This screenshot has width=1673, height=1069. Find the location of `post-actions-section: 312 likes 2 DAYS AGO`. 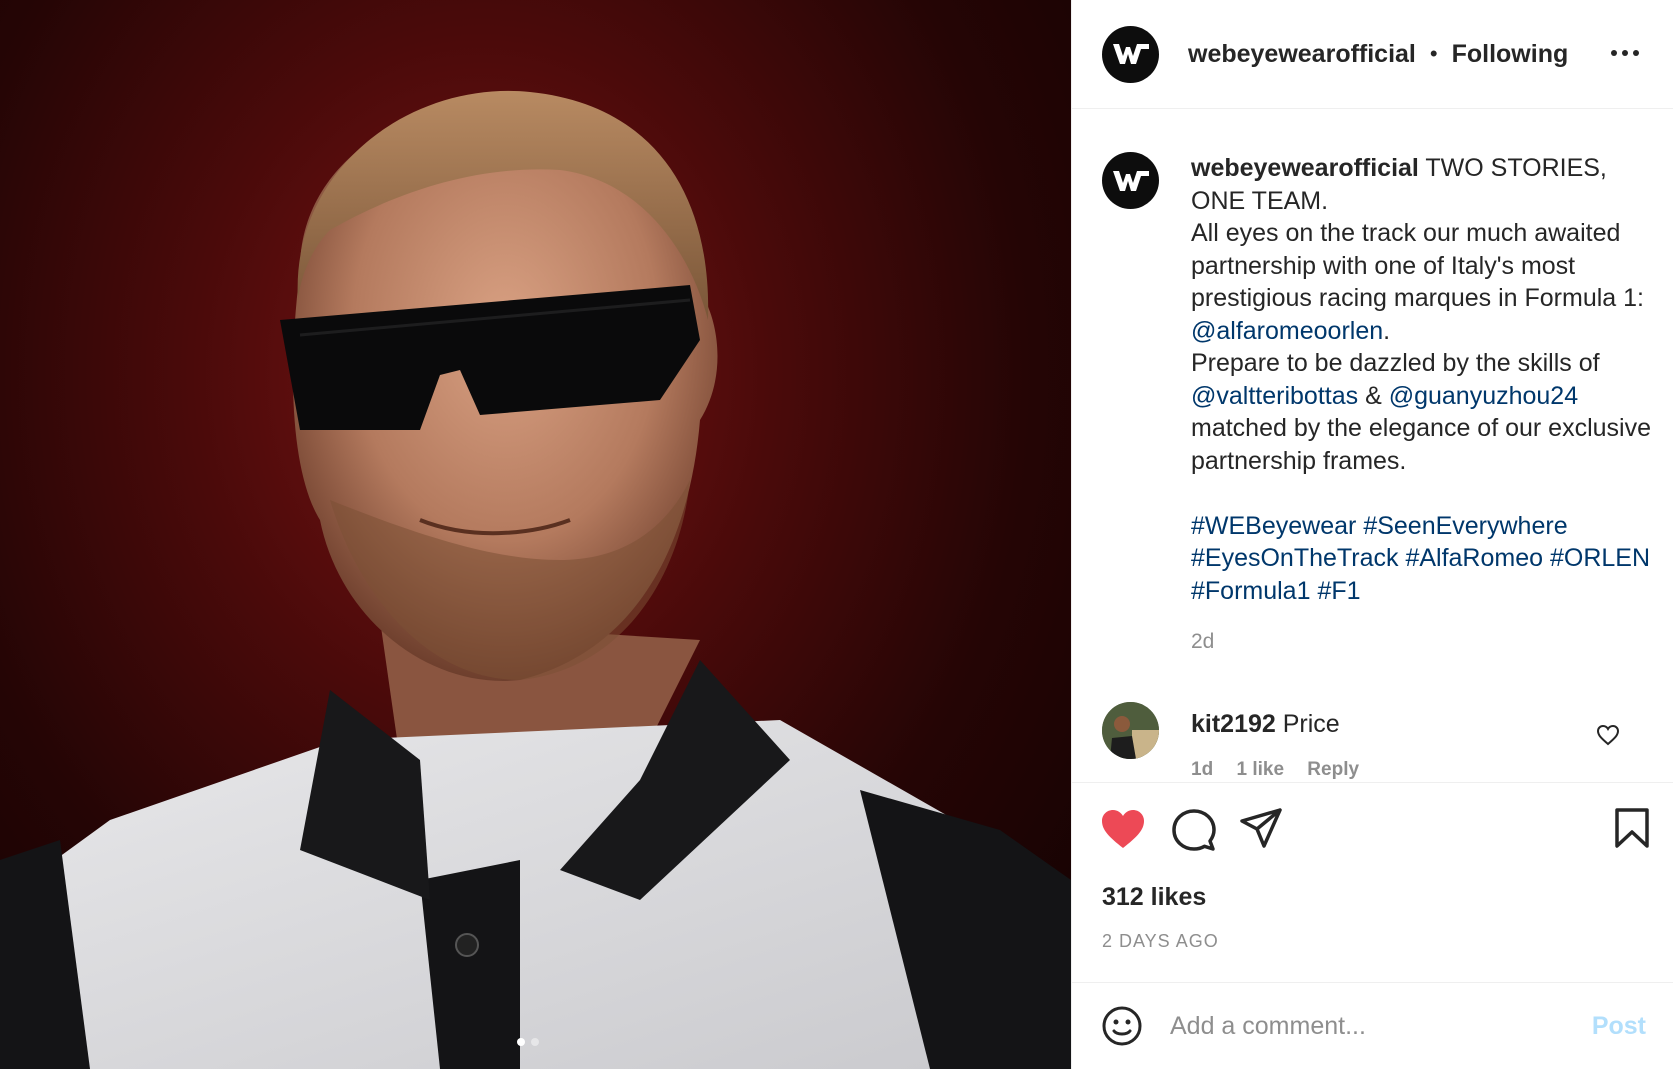

post-actions-section: 312 likes 2 DAYS AGO is located at coordinates (1372, 882).